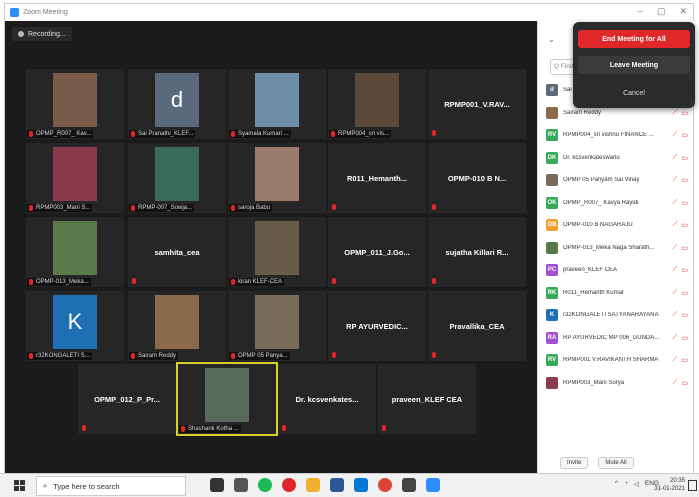 This screenshot has height=497, width=699. Describe the element at coordinates (552, 202) in the screenshot. I see `participant-avatar: OK` at that location.